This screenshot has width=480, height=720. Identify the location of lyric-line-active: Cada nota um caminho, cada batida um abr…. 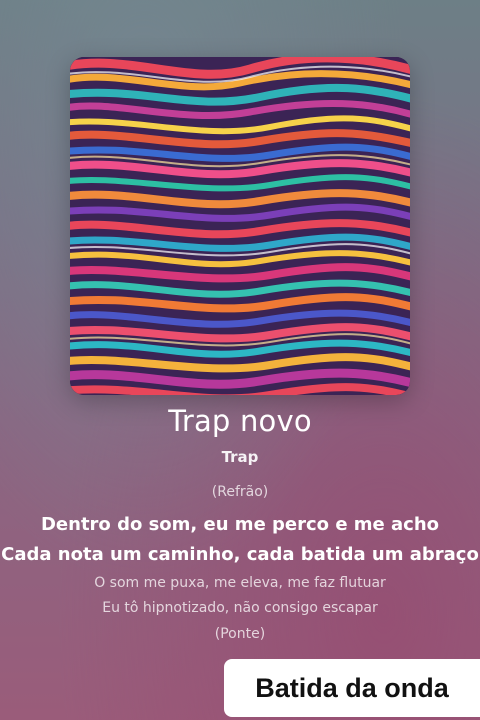
(240, 554).